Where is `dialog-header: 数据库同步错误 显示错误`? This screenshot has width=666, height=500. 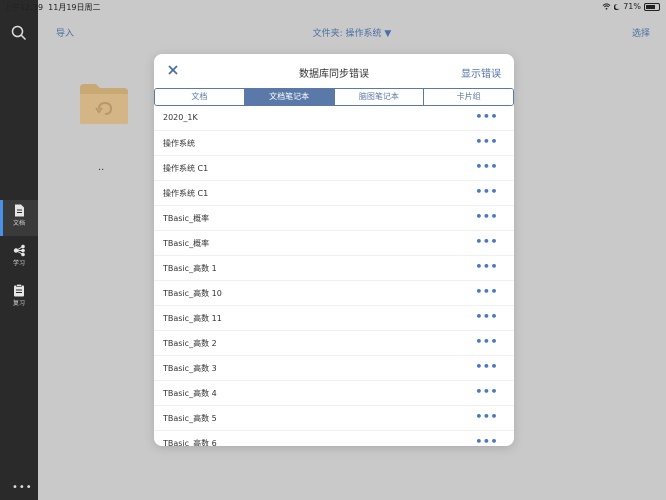 dialog-header: 数据库同步错误 显示错误 is located at coordinates (334, 71).